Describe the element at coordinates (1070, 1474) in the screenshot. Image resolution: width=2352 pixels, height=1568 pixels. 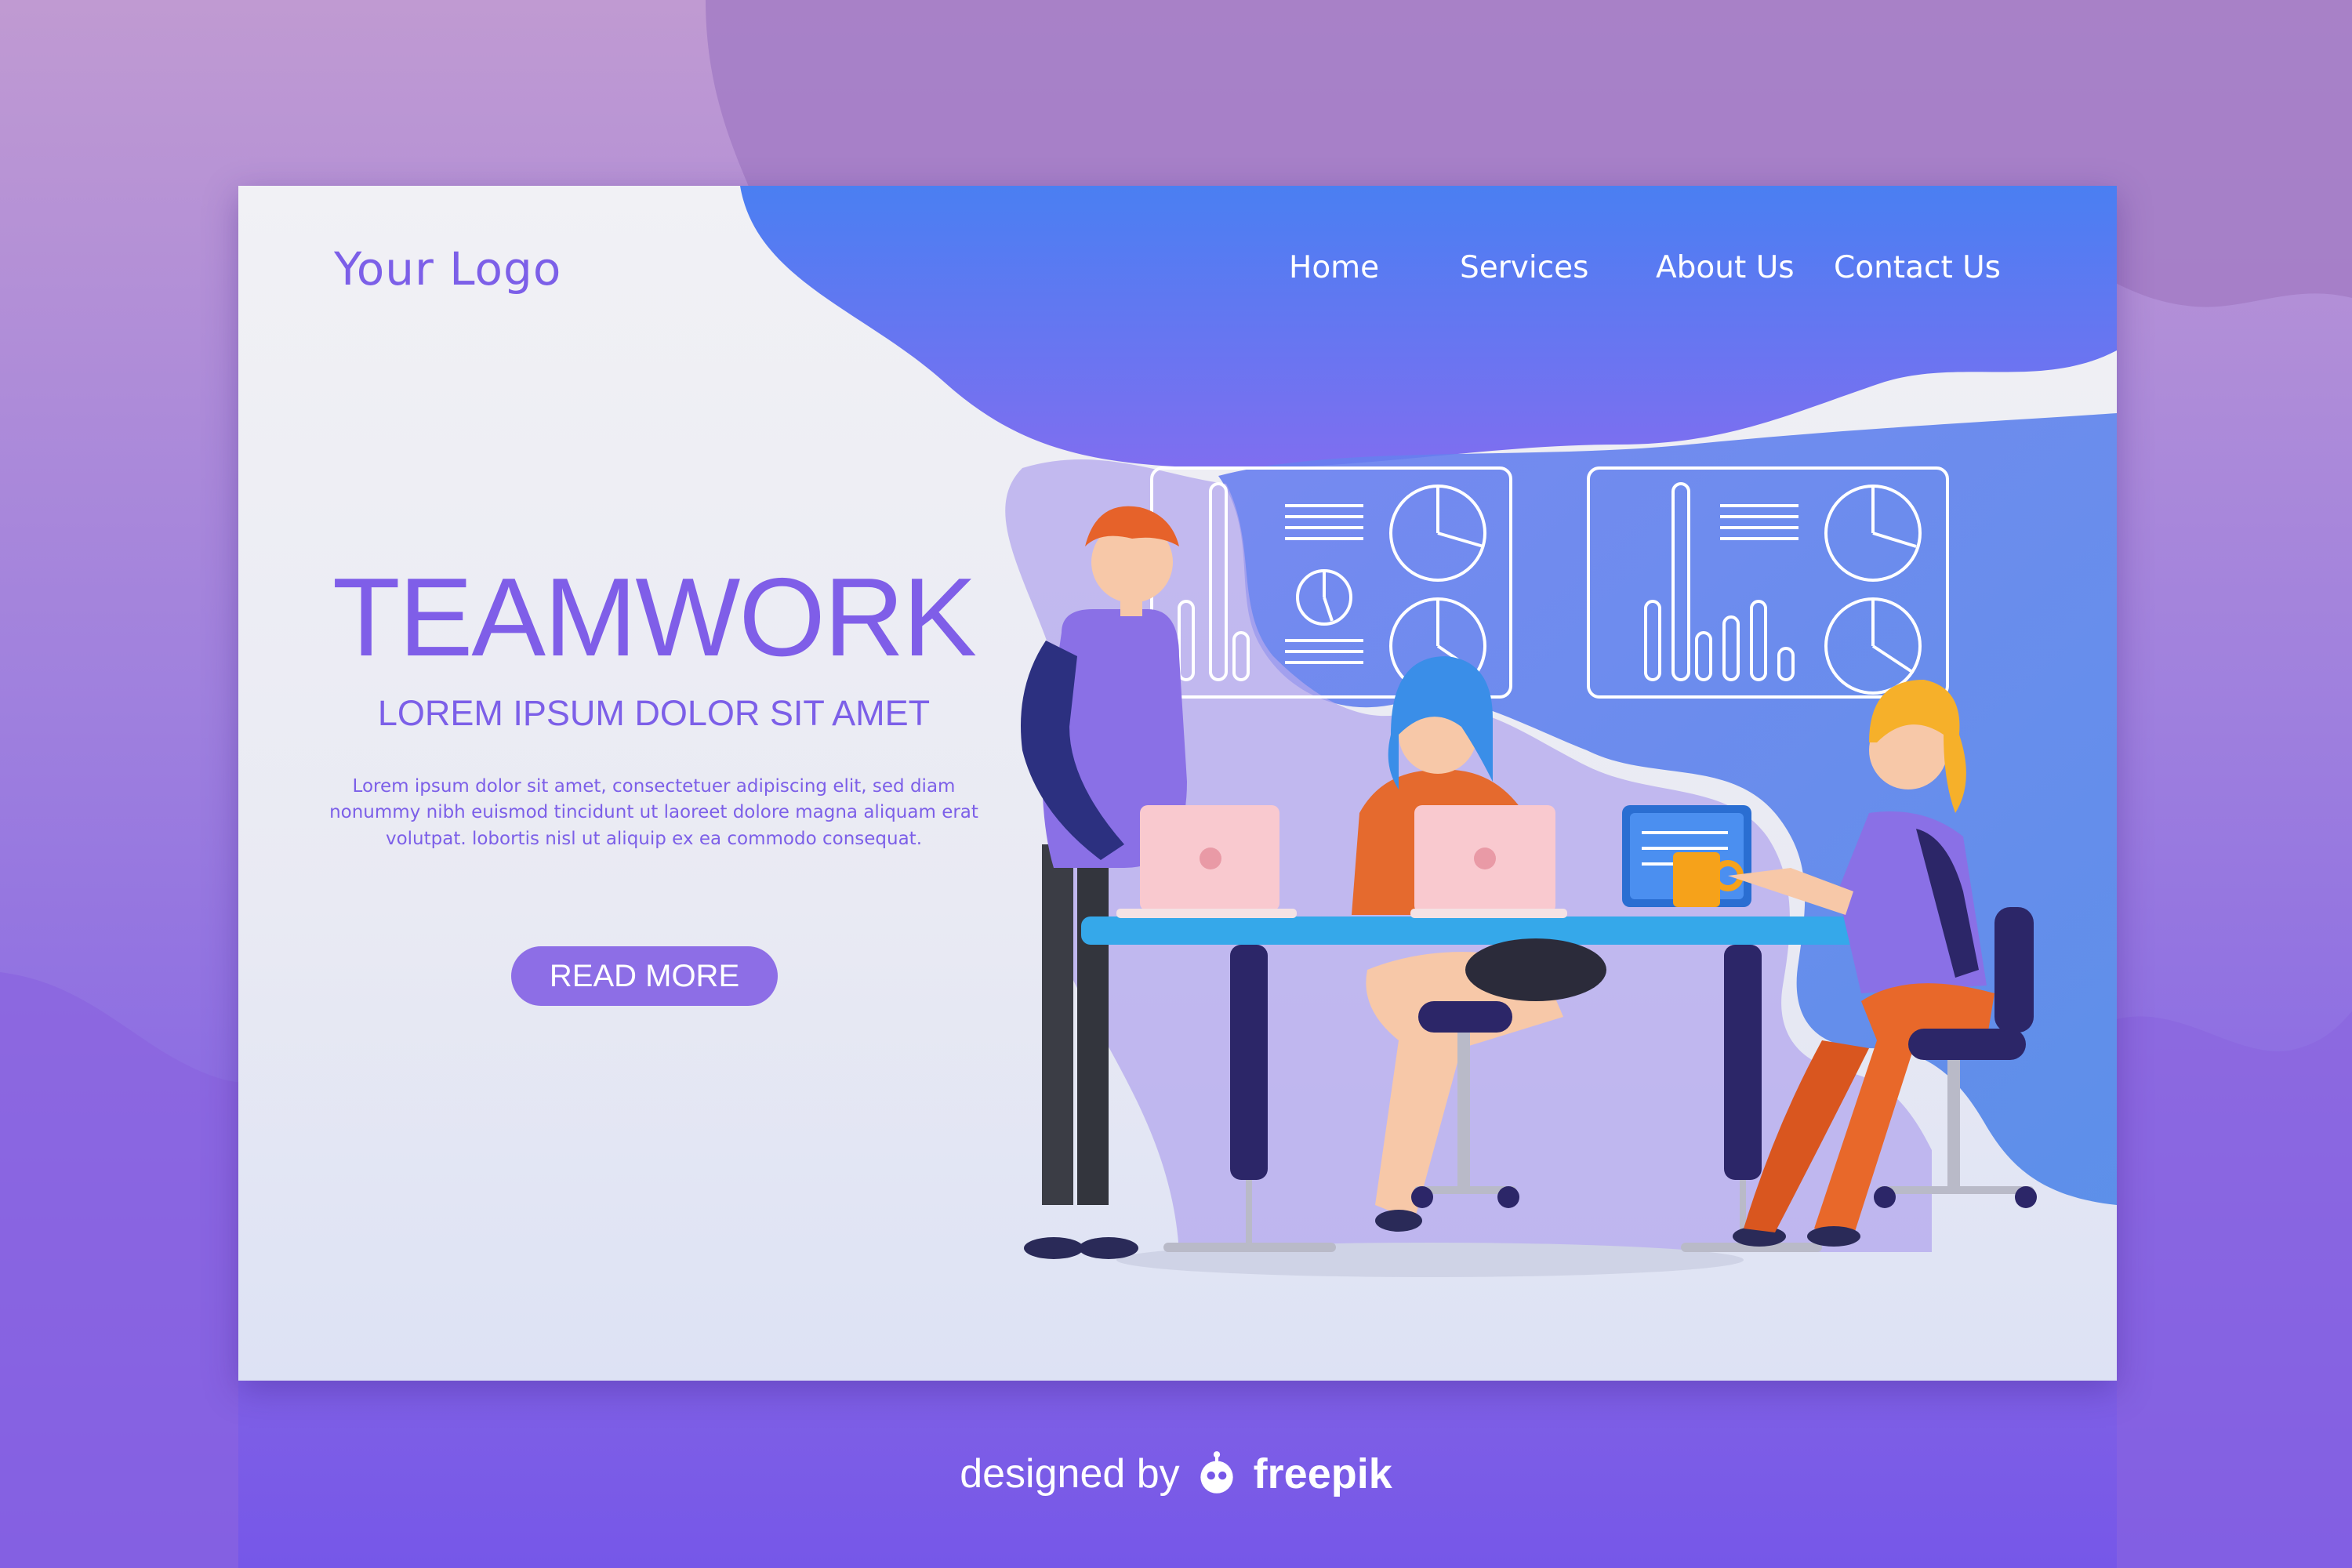
I see `designed-by-text: designed by` at that location.